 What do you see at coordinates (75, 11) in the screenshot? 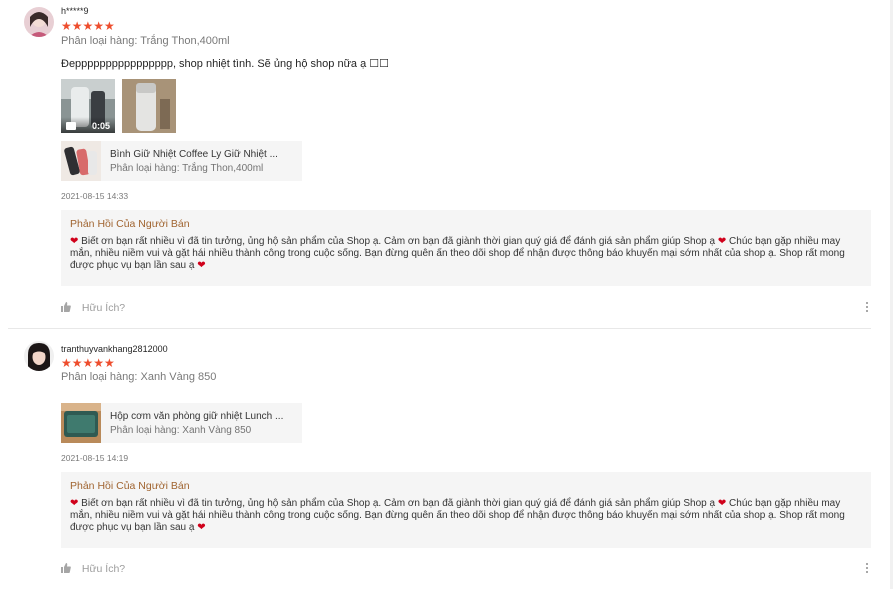
I see `username: h*****9` at bounding box center [75, 11].